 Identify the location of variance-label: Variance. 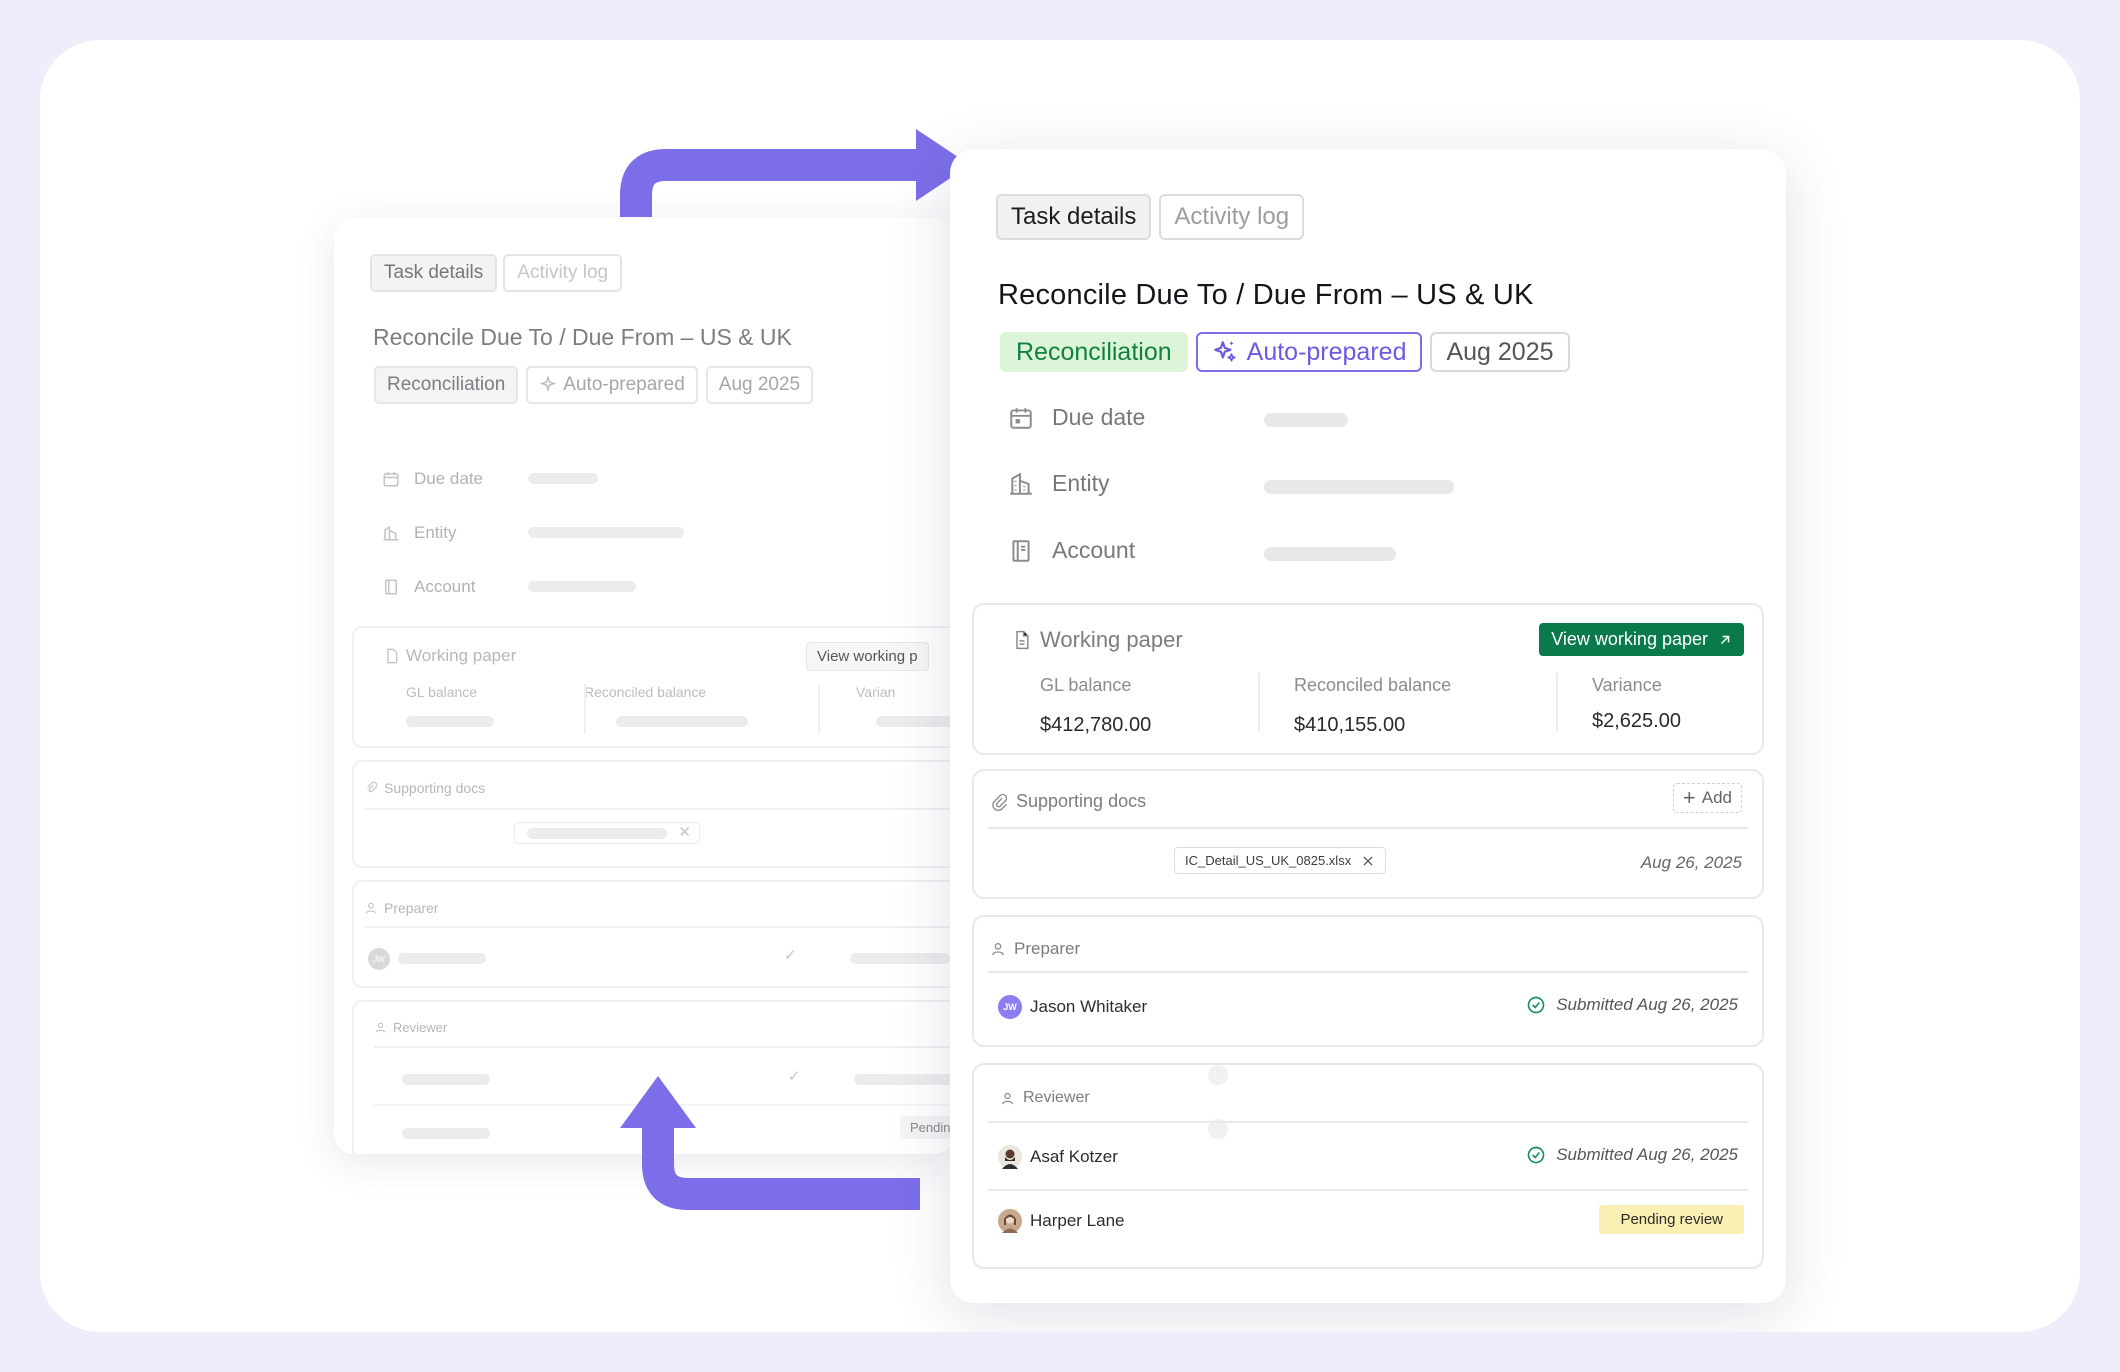
(1627, 685).